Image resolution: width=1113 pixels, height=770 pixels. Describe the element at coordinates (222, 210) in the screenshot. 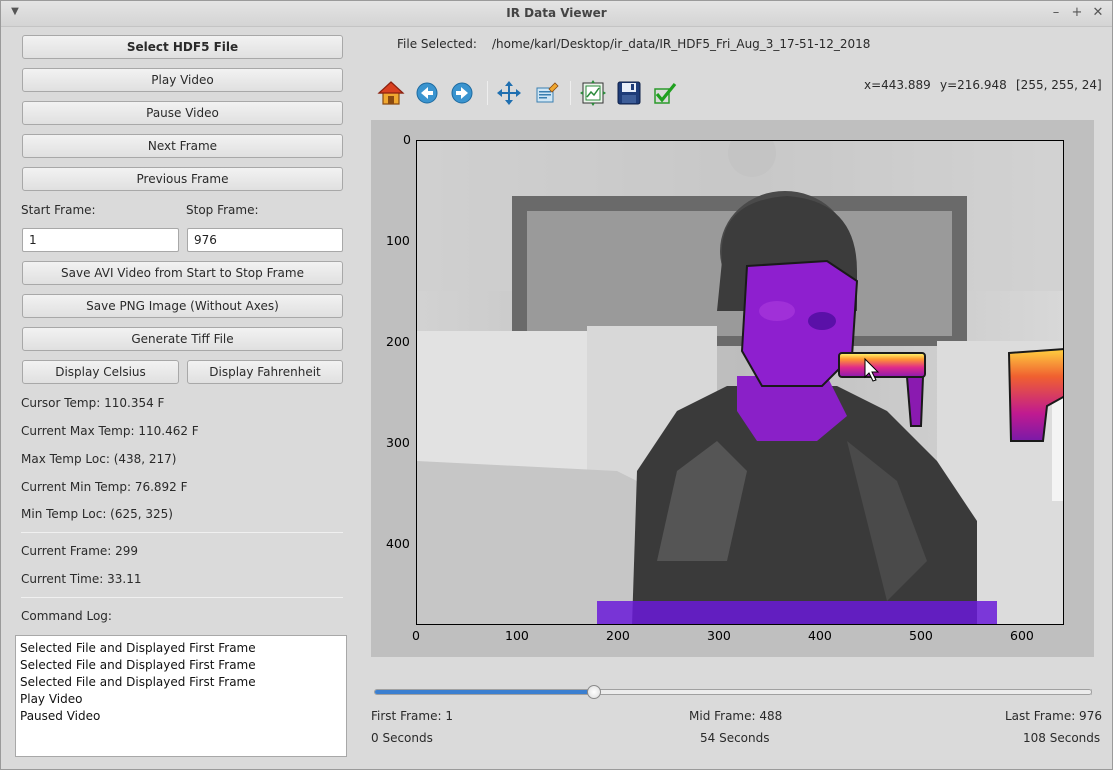

I see `stop-frame-label: Stop Frame:` at that location.